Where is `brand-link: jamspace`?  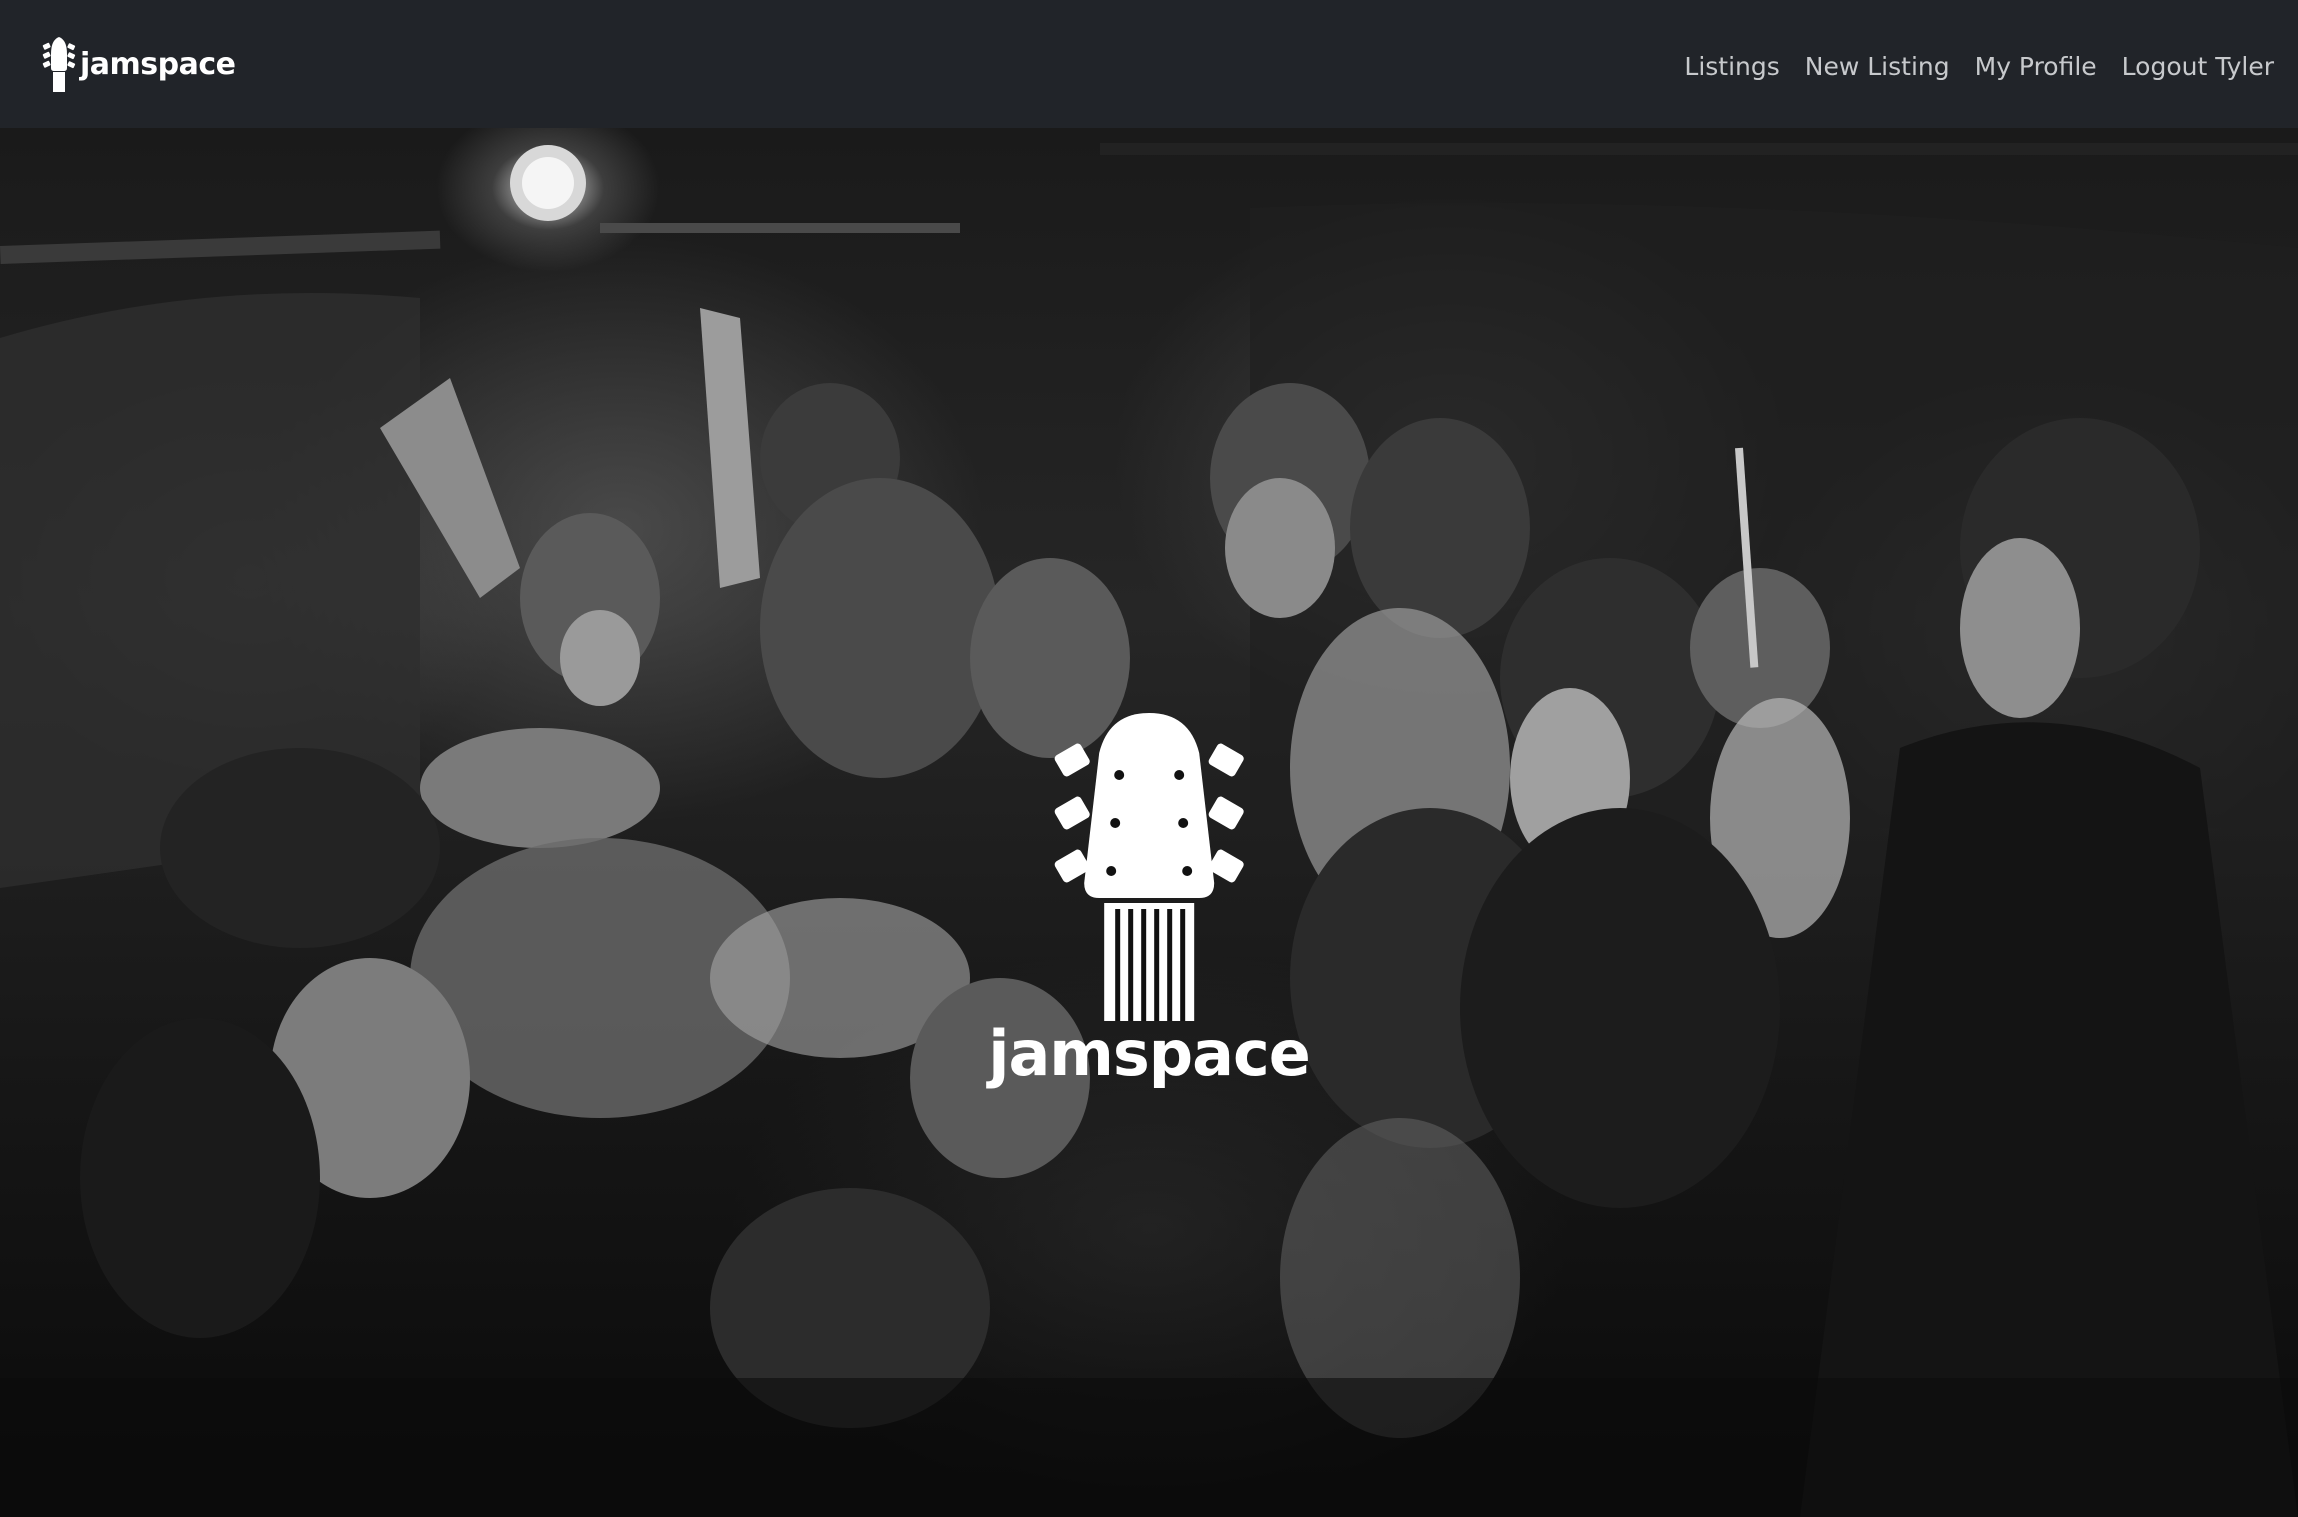
brand-link: jamspace is located at coordinates (139, 64).